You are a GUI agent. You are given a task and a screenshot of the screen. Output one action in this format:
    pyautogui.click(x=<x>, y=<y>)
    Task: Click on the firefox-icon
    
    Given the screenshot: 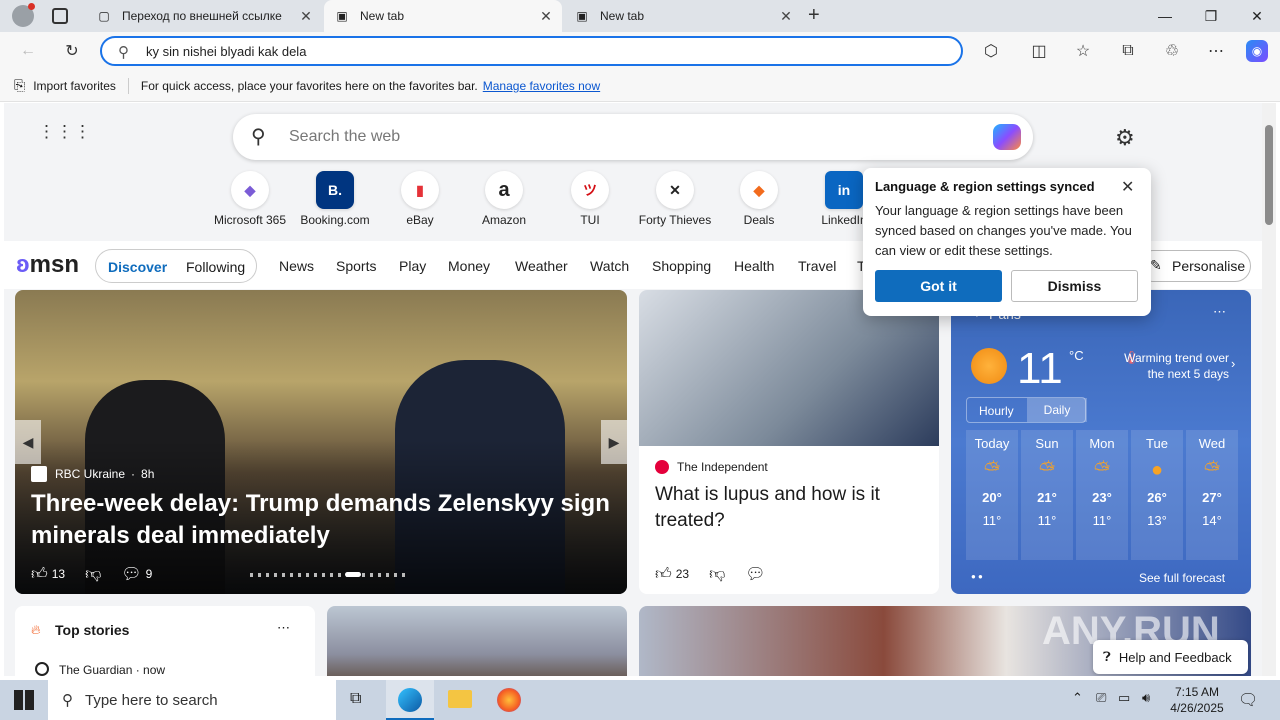 What is the action you would take?
    pyautogui.click(x=509, y=700)
    